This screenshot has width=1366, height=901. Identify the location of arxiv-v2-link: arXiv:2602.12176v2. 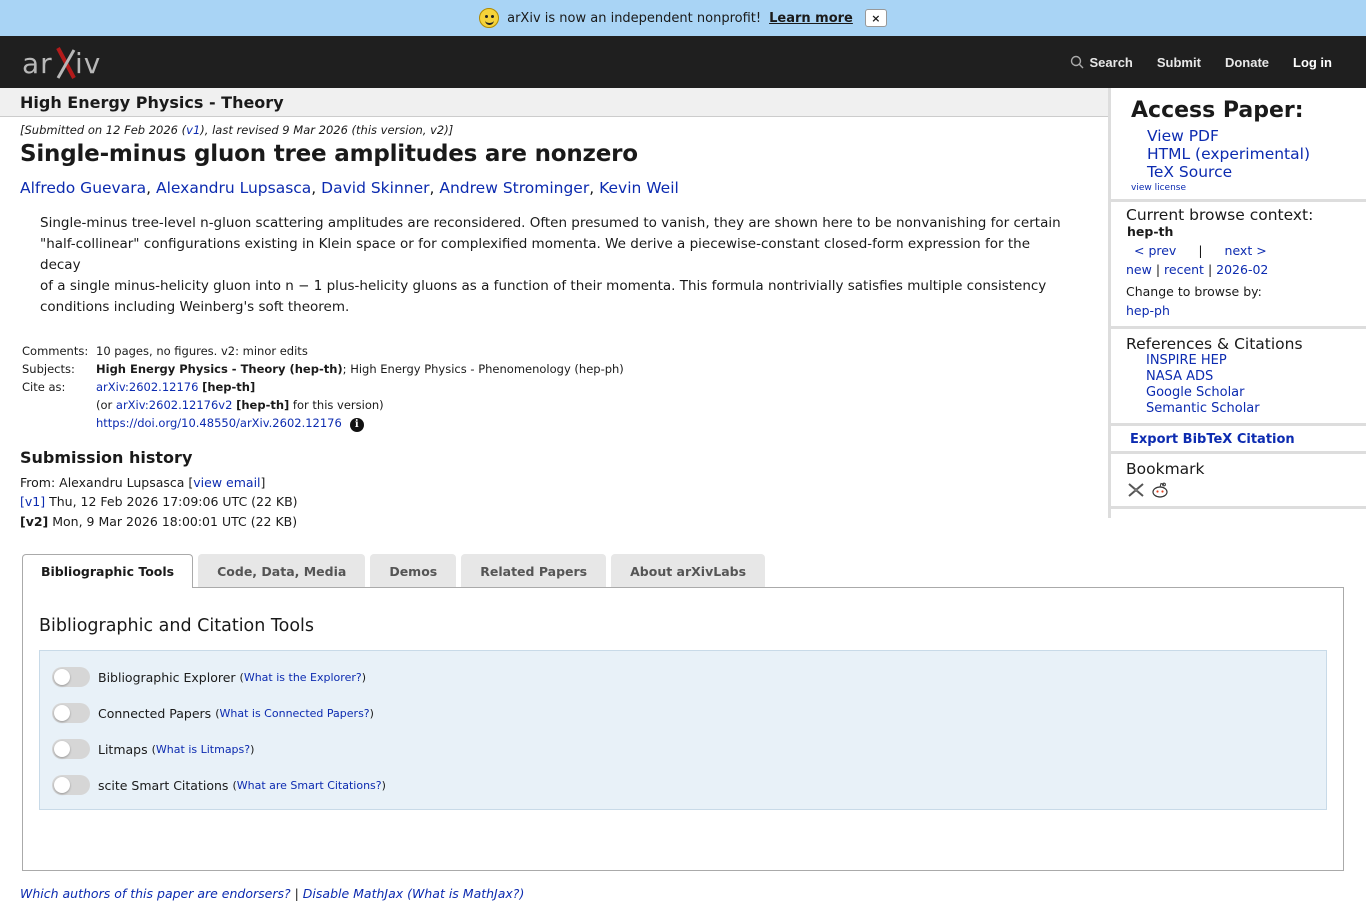
(174, 405).